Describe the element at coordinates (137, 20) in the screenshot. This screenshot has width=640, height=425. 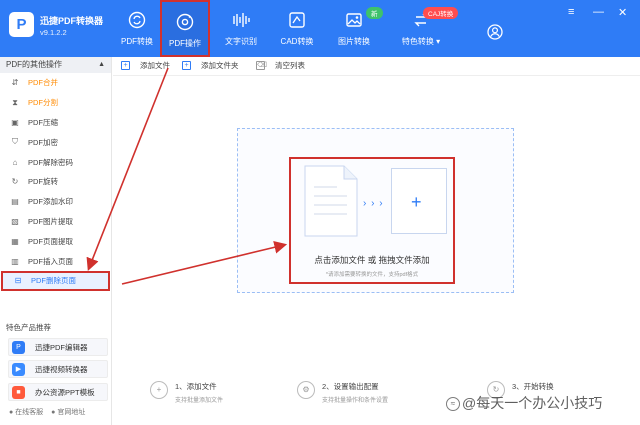
I see `refresh-circle-icon` at that location.